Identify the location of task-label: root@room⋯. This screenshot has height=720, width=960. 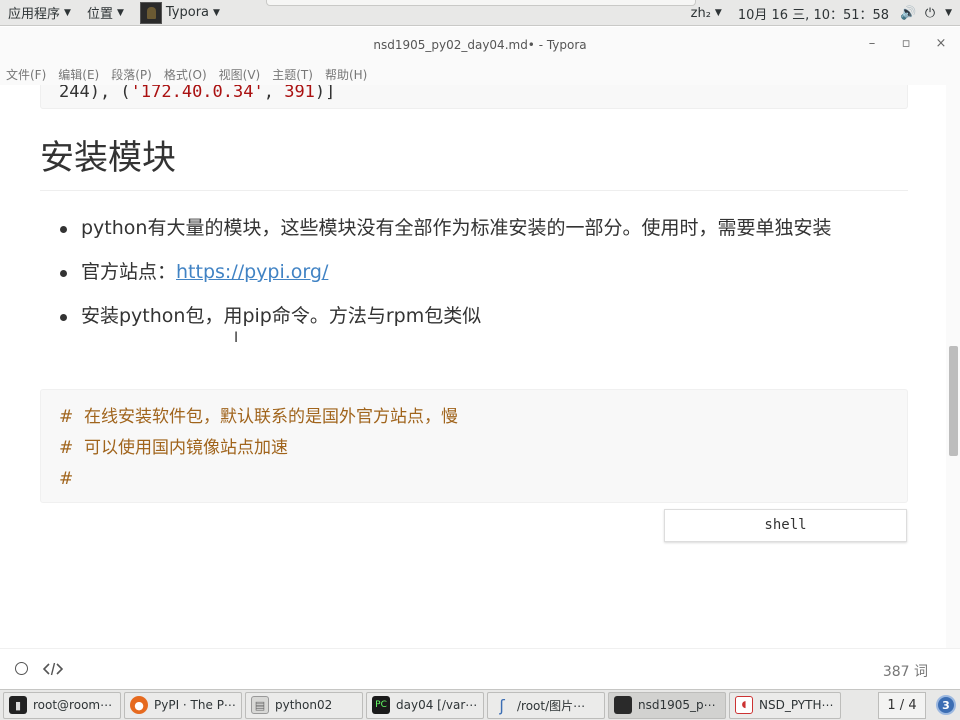
(73, 705).